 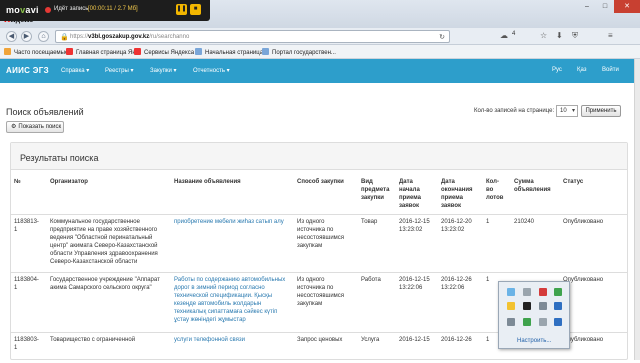 I want to click on col-lots: Кол-во лотов, so click(x=496, y=192).